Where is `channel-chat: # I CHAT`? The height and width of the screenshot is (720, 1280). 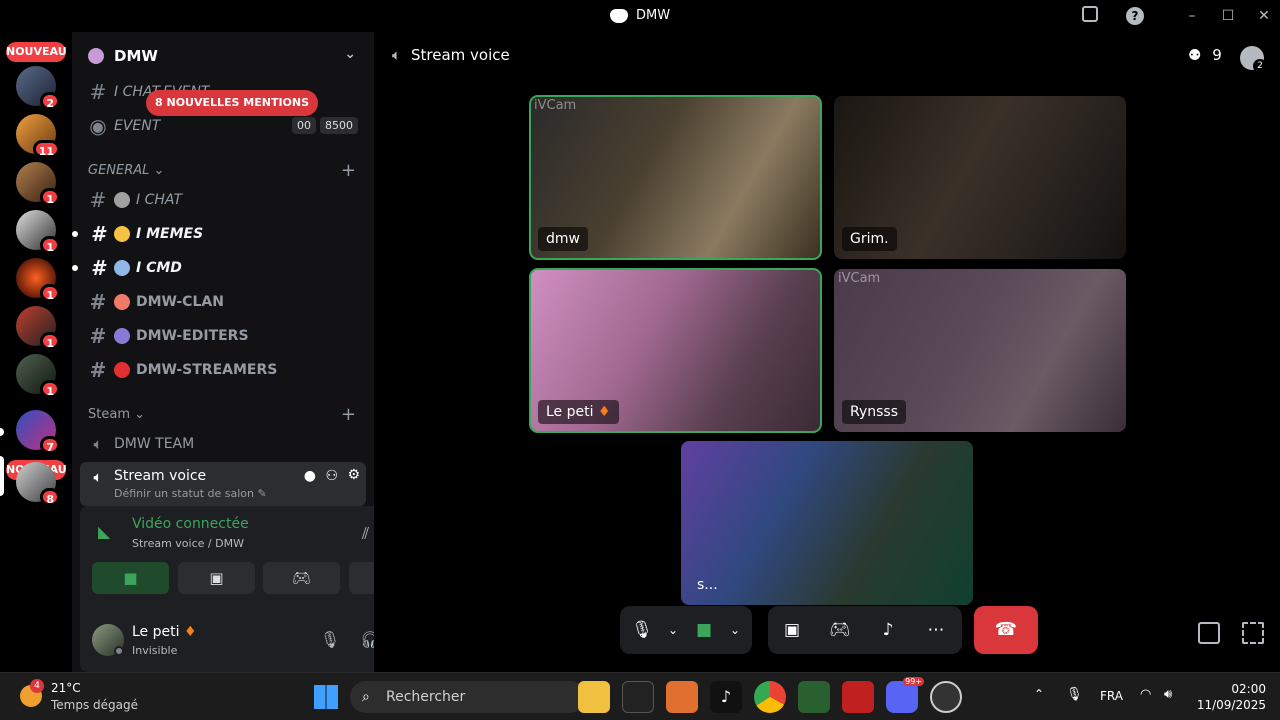
channel-chat: # I CHAT is located at coordinates (223, 200).